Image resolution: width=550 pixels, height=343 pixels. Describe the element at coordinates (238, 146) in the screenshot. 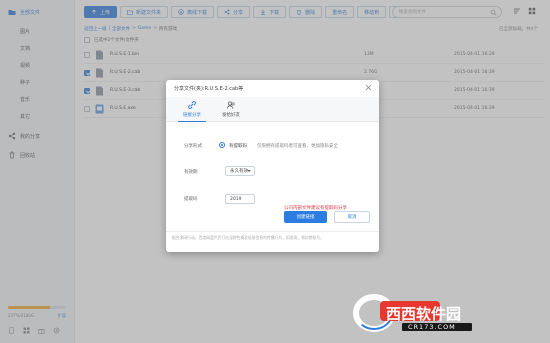

I see `share-mode-value: 有提取码` at that location.